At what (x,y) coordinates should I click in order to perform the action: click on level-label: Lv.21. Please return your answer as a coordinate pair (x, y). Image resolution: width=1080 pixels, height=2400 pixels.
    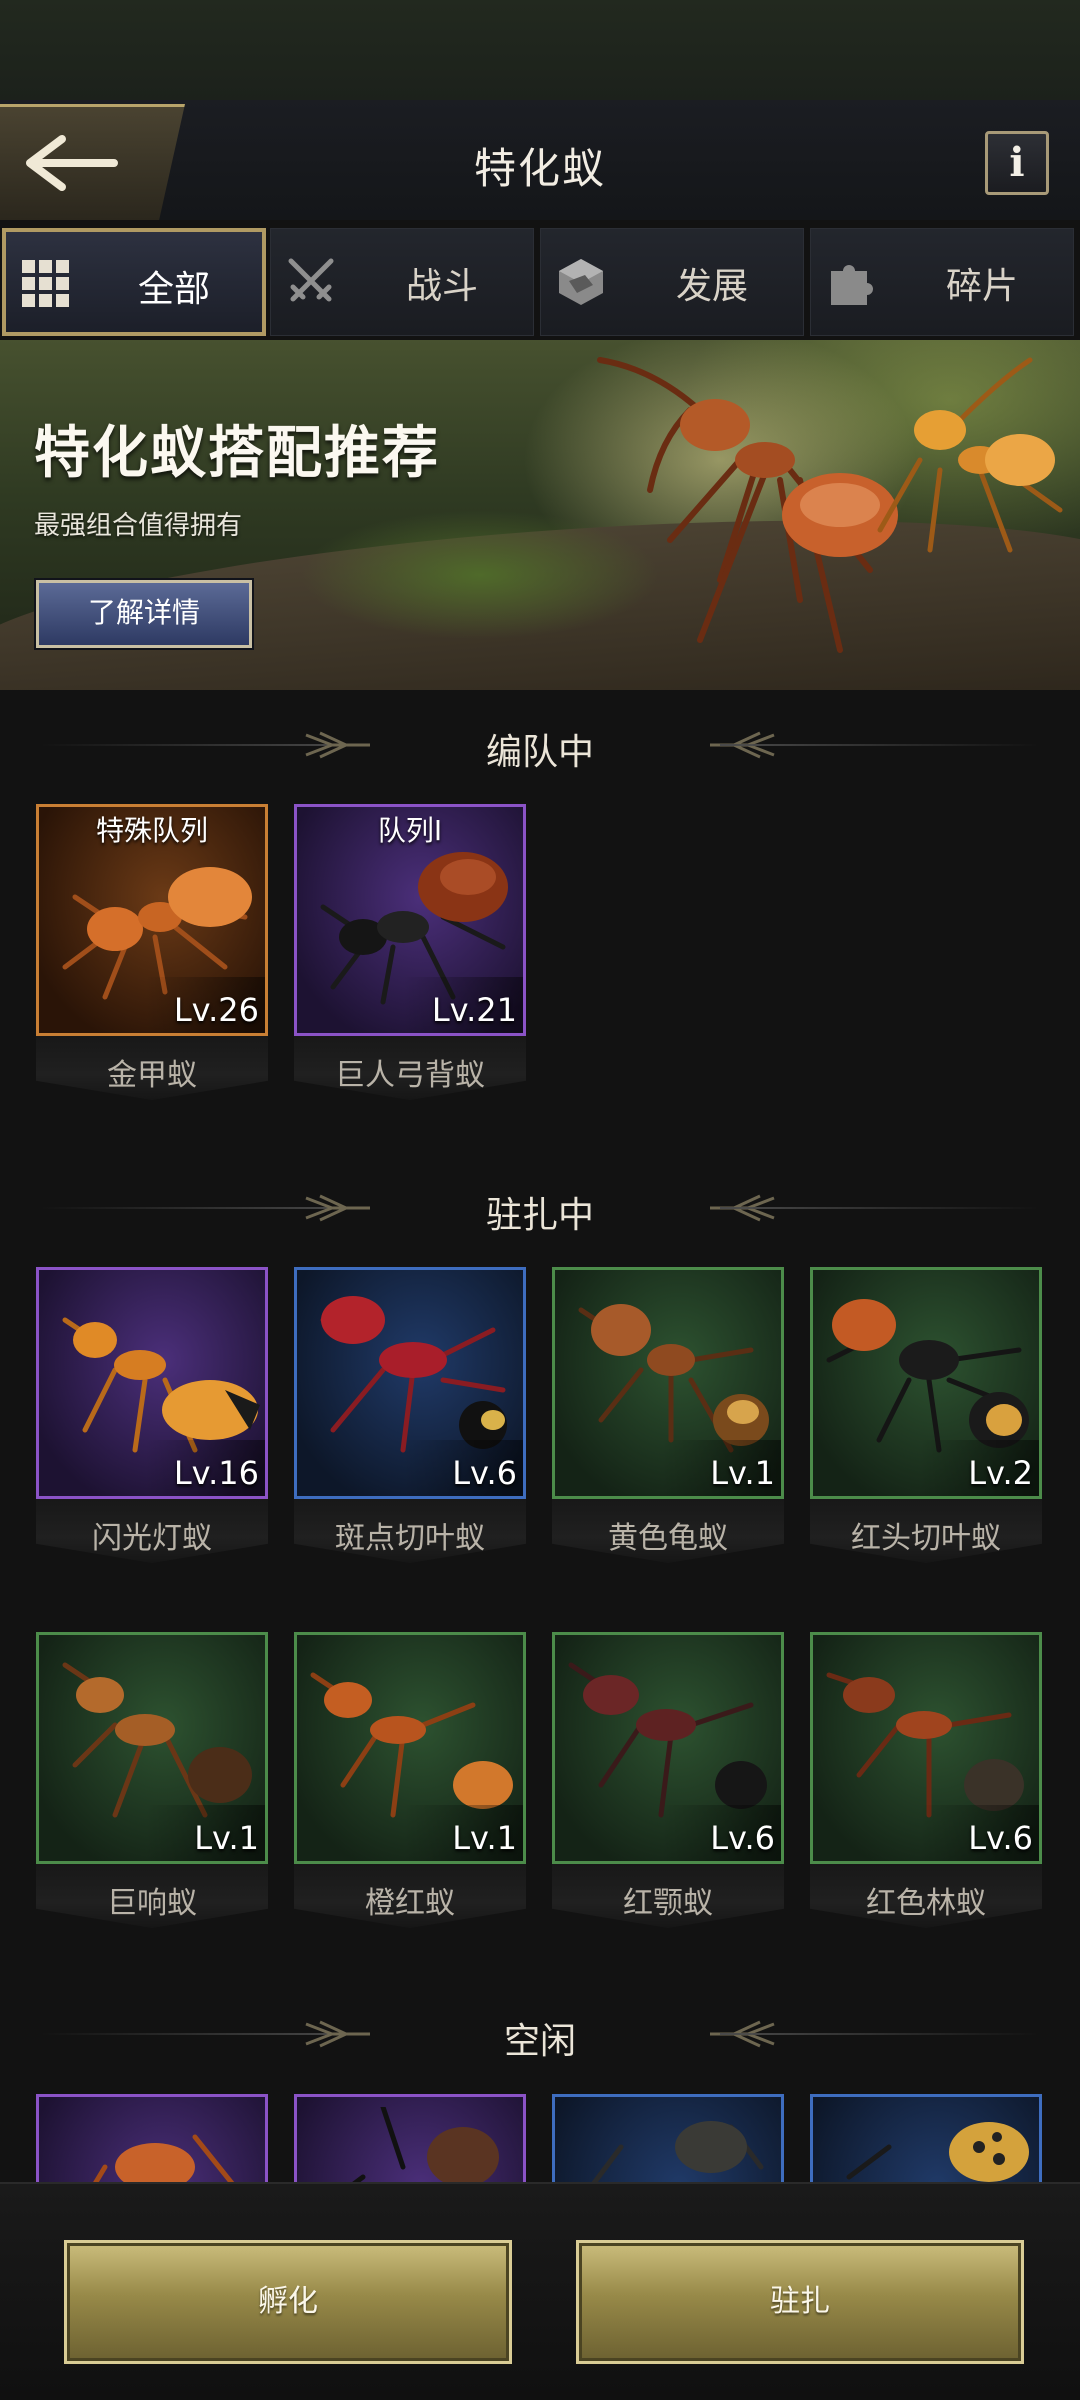
    Looking at the image, I should click on (474, 1010).